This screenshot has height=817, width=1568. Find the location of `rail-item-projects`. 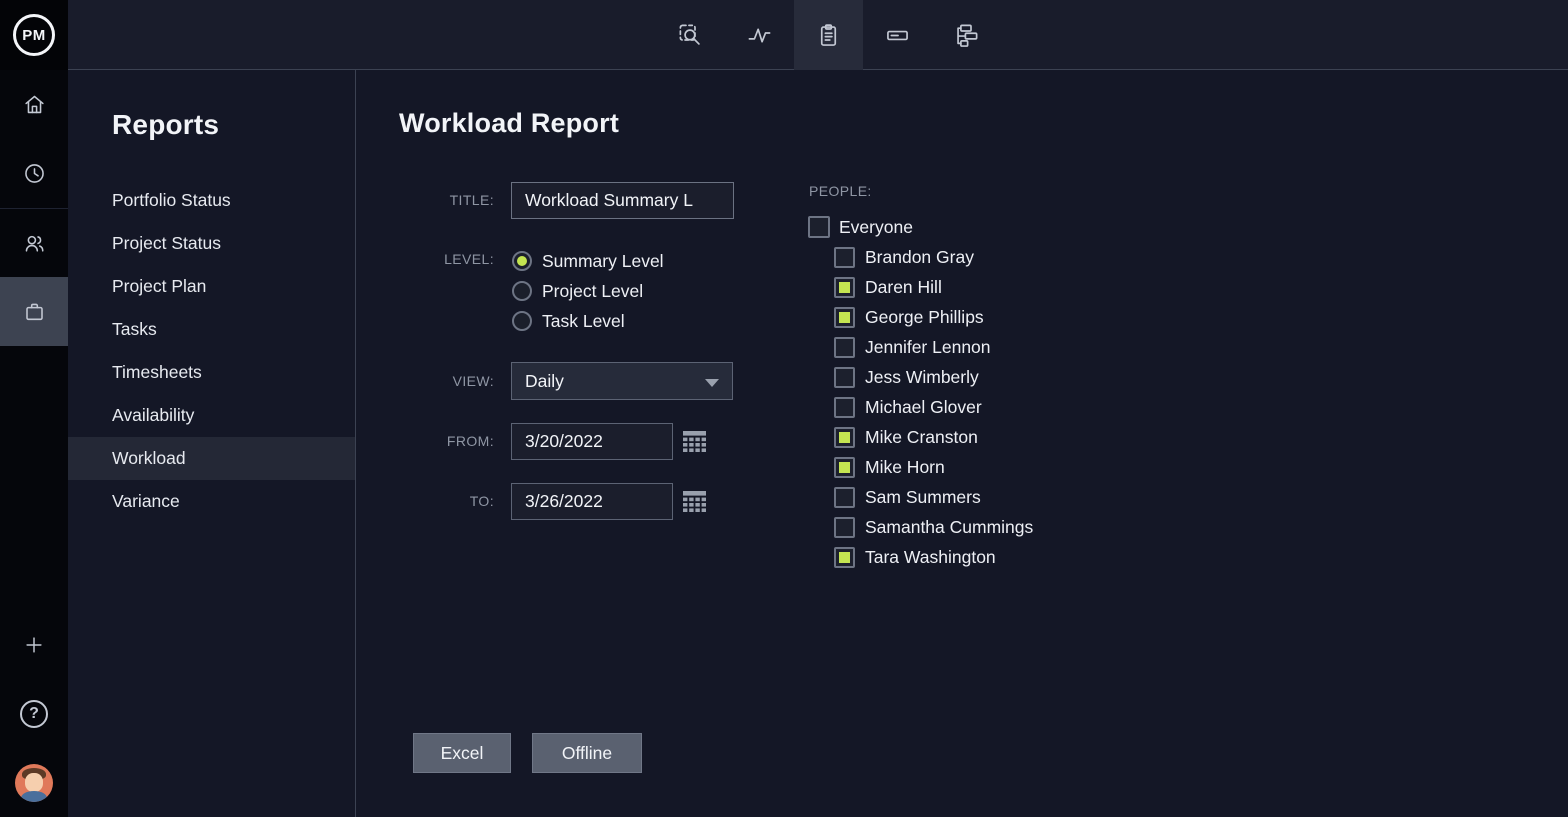

rail-item-projects is located at coordinates (34, 311).